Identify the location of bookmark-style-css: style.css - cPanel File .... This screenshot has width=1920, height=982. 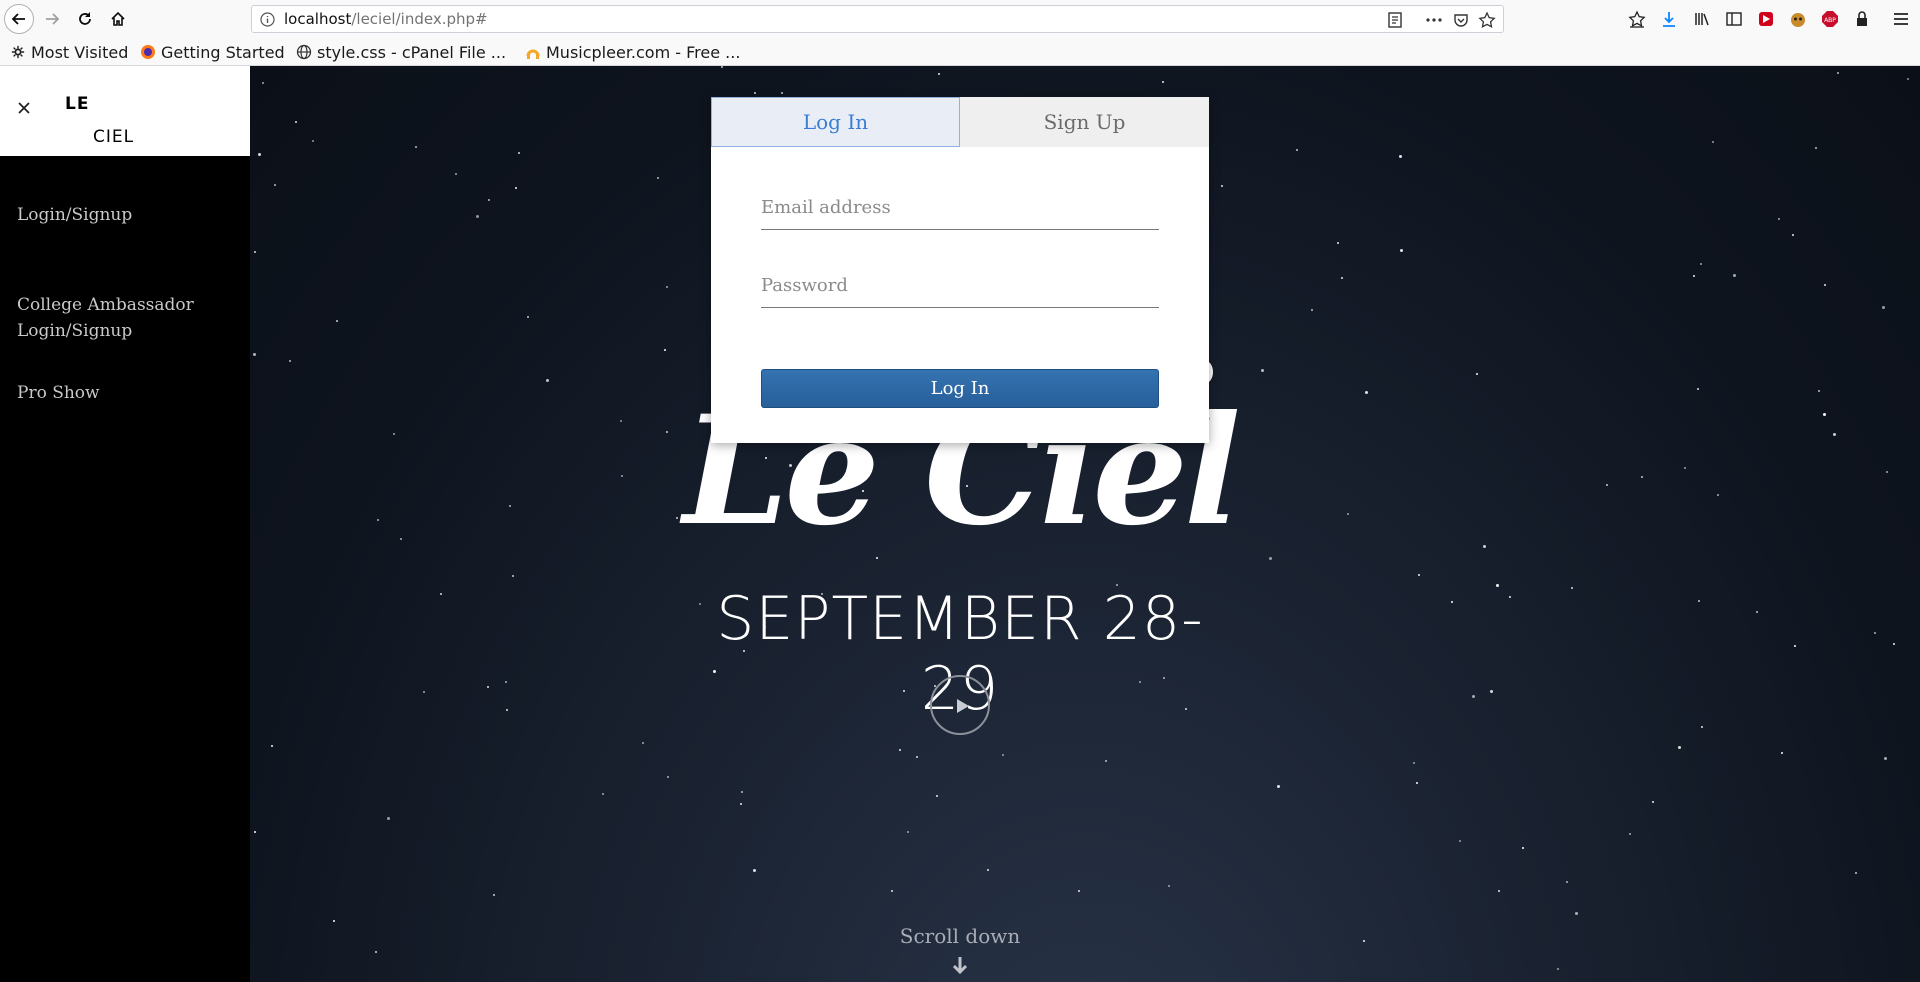
(401, 52).